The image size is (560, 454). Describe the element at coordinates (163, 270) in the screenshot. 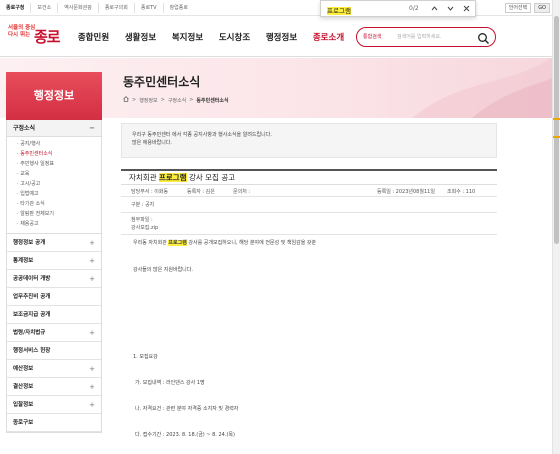

I see `body-paragraph: 강사들의 많은 지원바랍니다.` at that location.